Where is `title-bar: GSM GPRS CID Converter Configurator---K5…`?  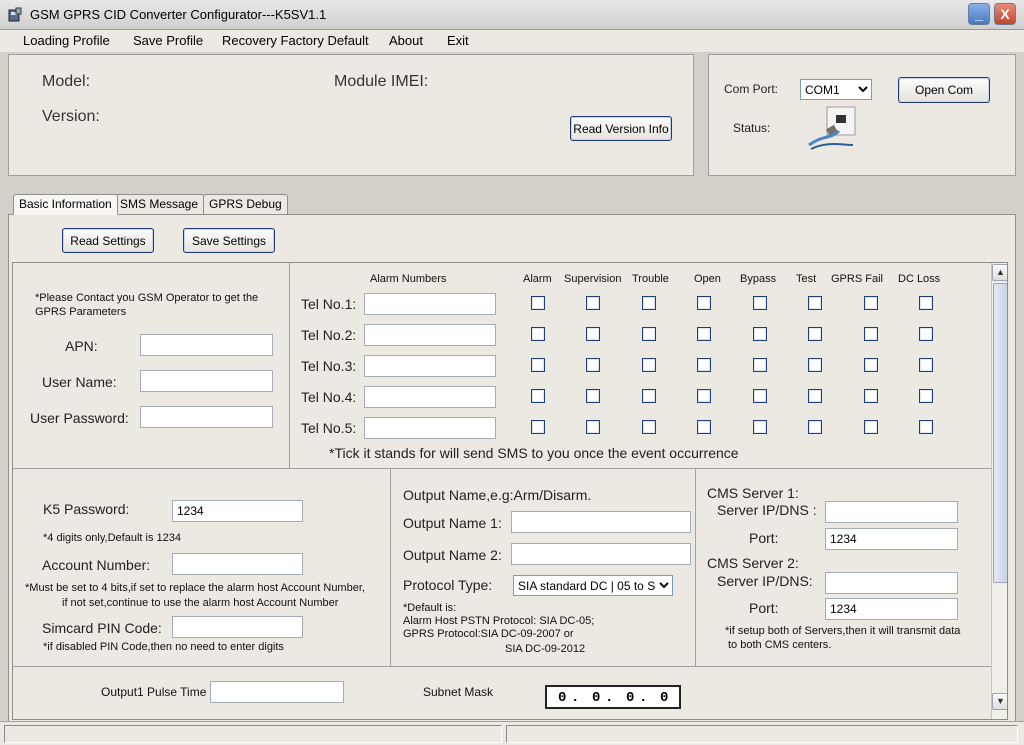 title-bar: GSM GPRS CID Converter Configurator---K5… is located at coordinates (512, 15).